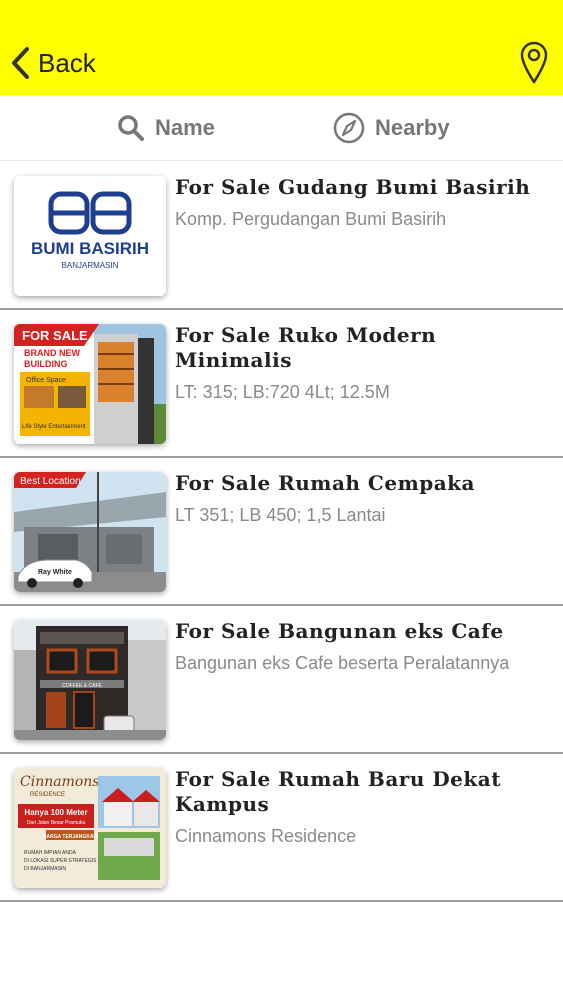 This screenshot has width=563, height=1000. I want to click on thumb-banner: Best Location, so click(50, 481).